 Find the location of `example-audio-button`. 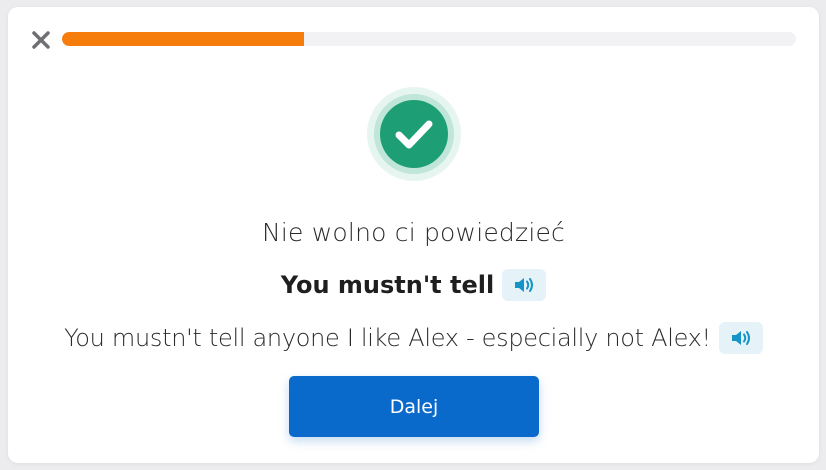

example-audio-button is located at coordinates (740, 338).